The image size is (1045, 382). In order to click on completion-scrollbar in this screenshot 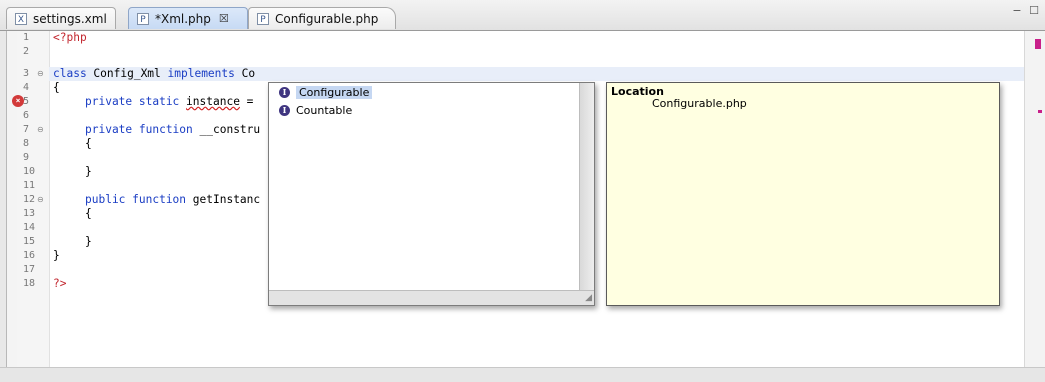, I will do `click(586, 187)`.